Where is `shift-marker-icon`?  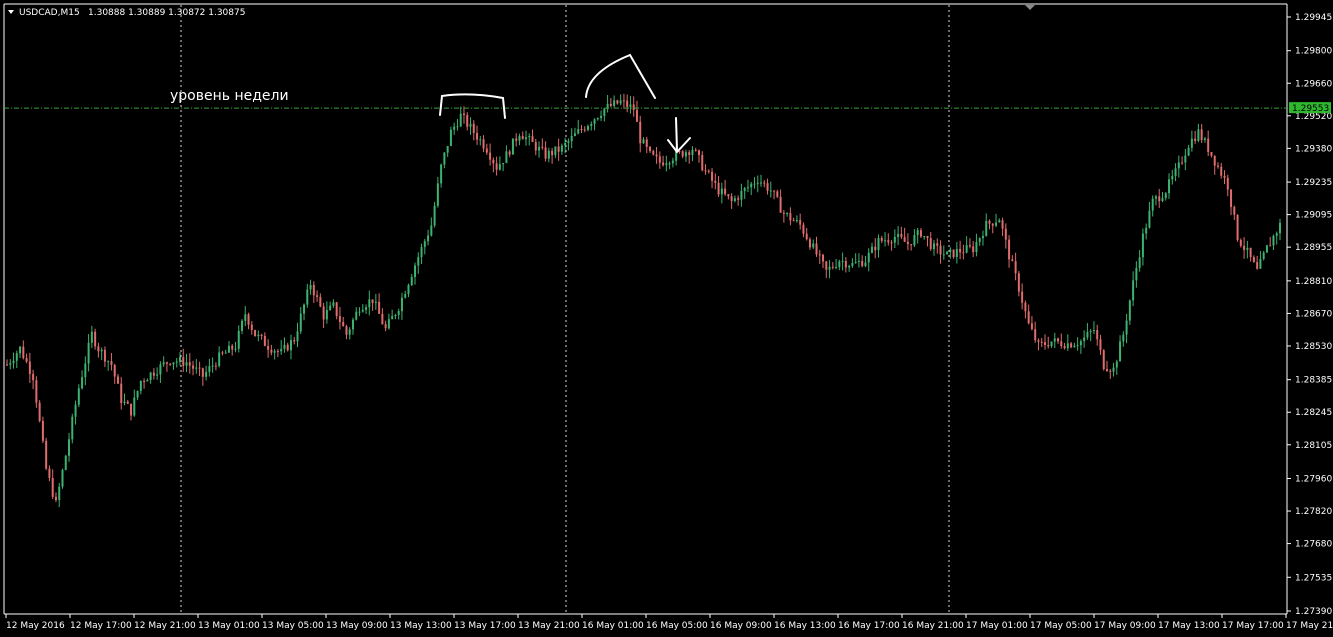
shift-marker-icon is located at coordinates (1030, 7).